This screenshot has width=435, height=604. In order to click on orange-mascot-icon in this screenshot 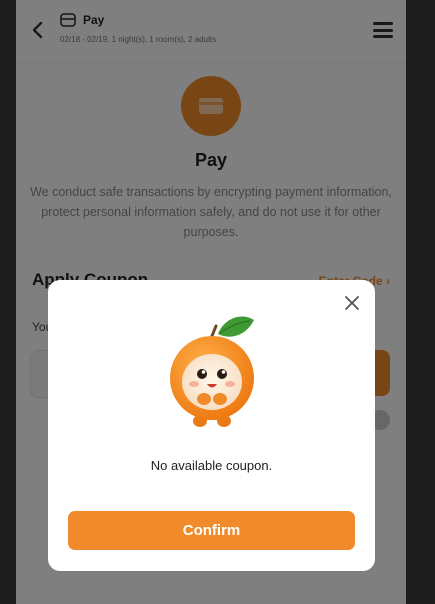, I will do `click(212, 371)`.